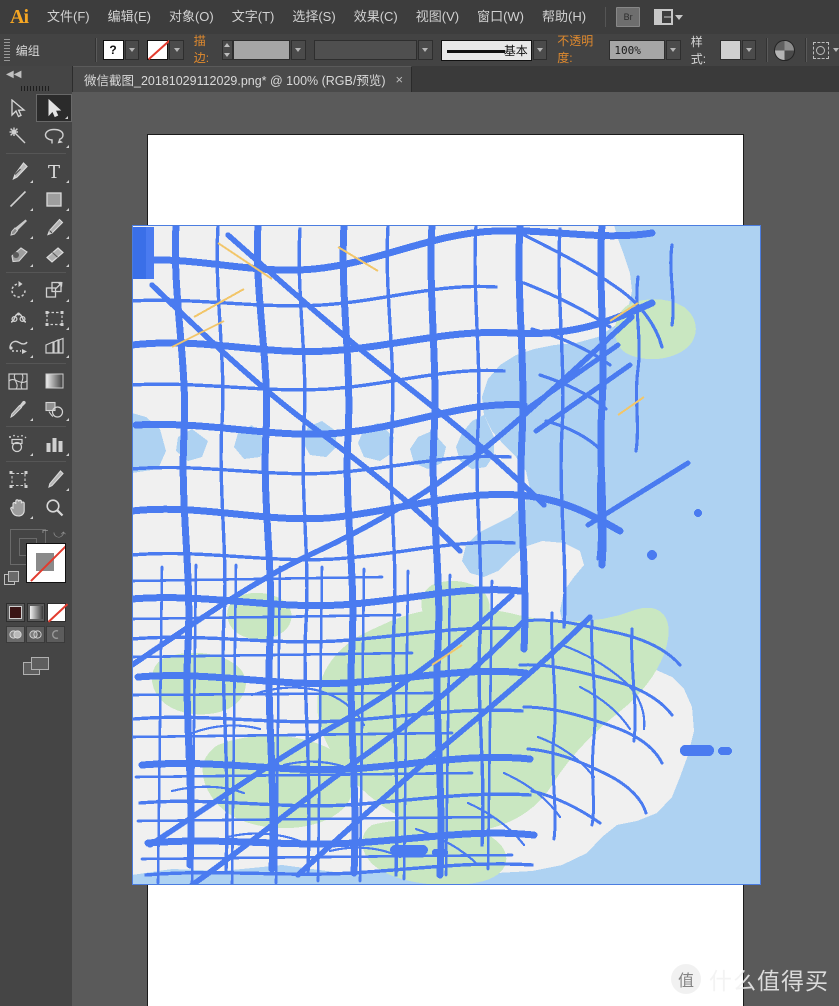 Image resolution: width=839 pixels, height=1006 pixels. What do you see at coordinates (500, 17) in the screenshot?
I see `menu-window: 窗口(W)` at bounding box center [500, 17].